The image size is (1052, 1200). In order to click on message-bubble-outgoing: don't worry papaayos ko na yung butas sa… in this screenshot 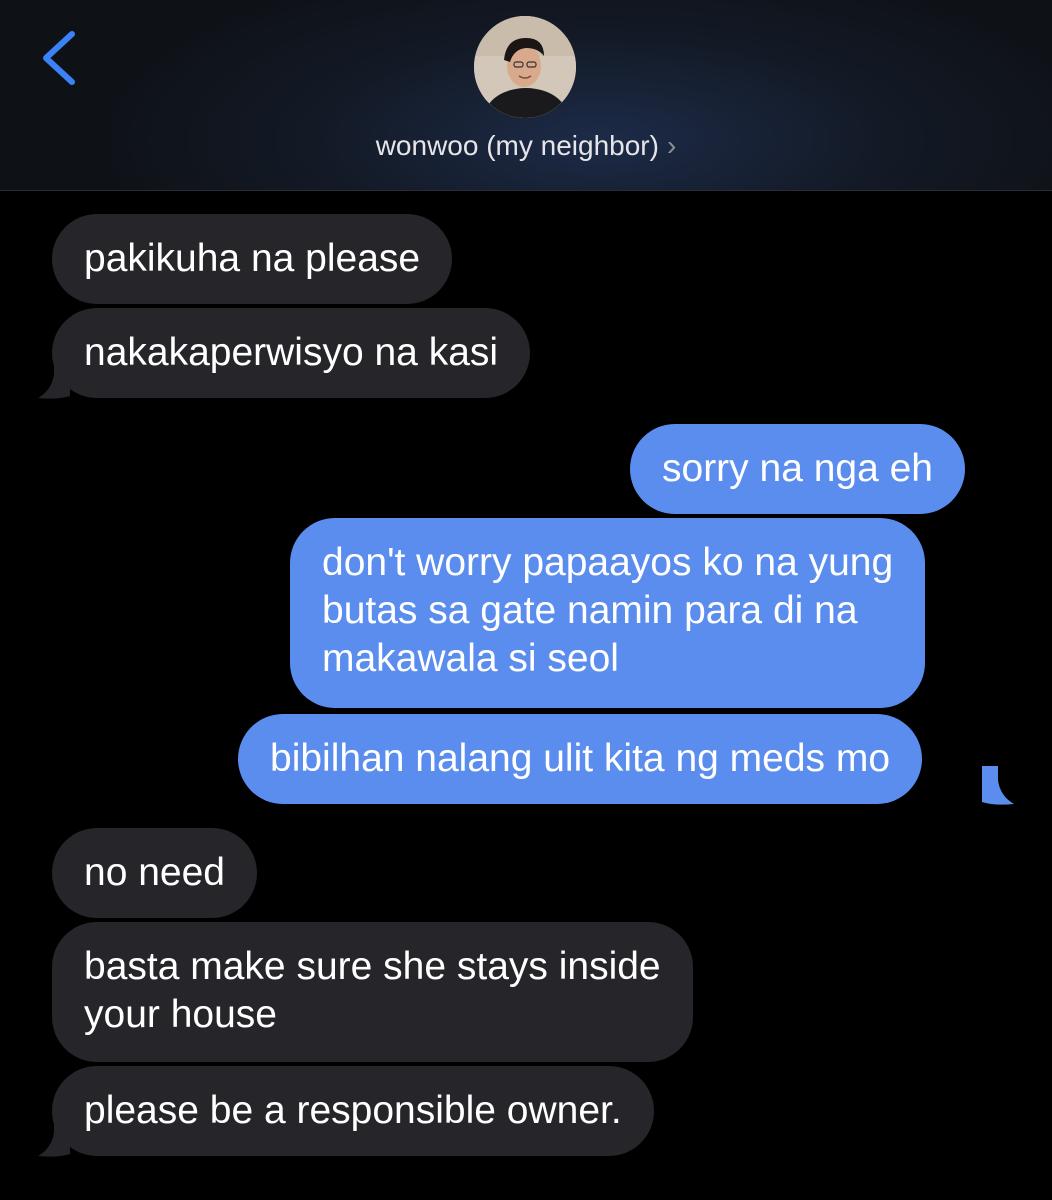, I will do `click(608, 613)`.